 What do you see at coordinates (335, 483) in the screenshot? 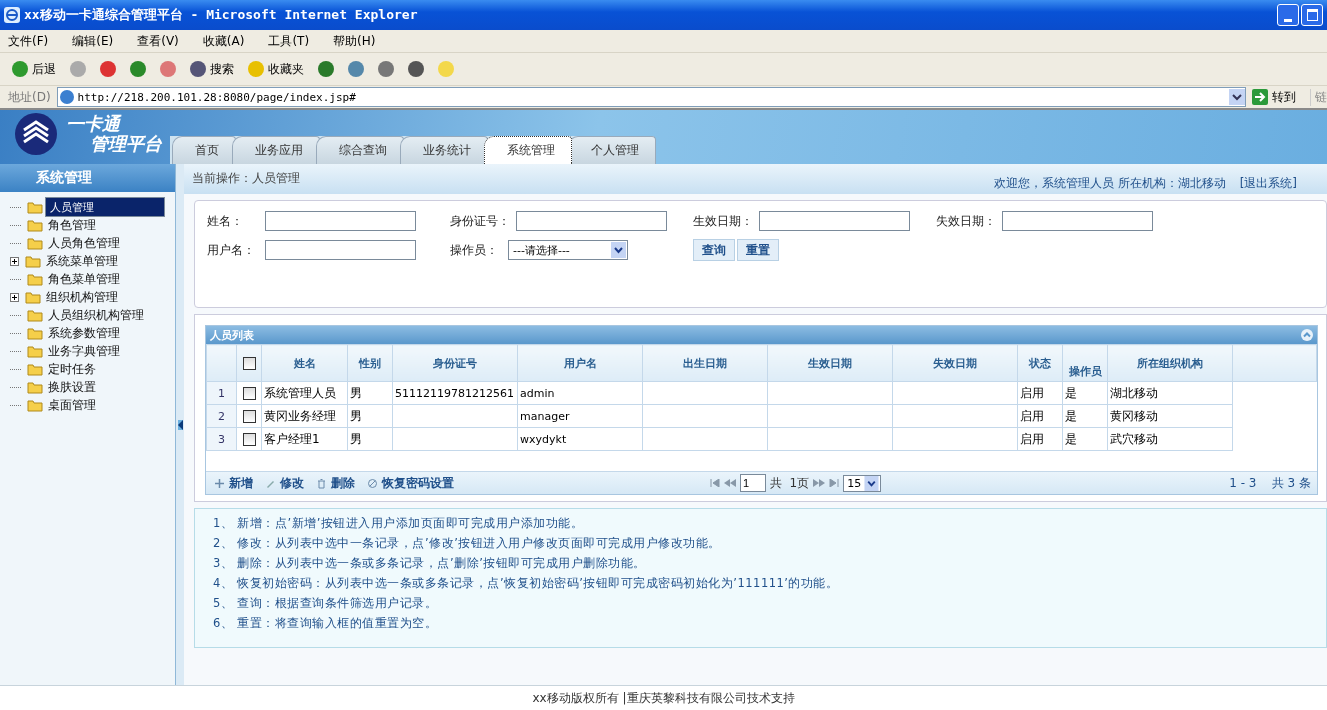
I see `action-button: 删除` at bounding box center [335, 483].